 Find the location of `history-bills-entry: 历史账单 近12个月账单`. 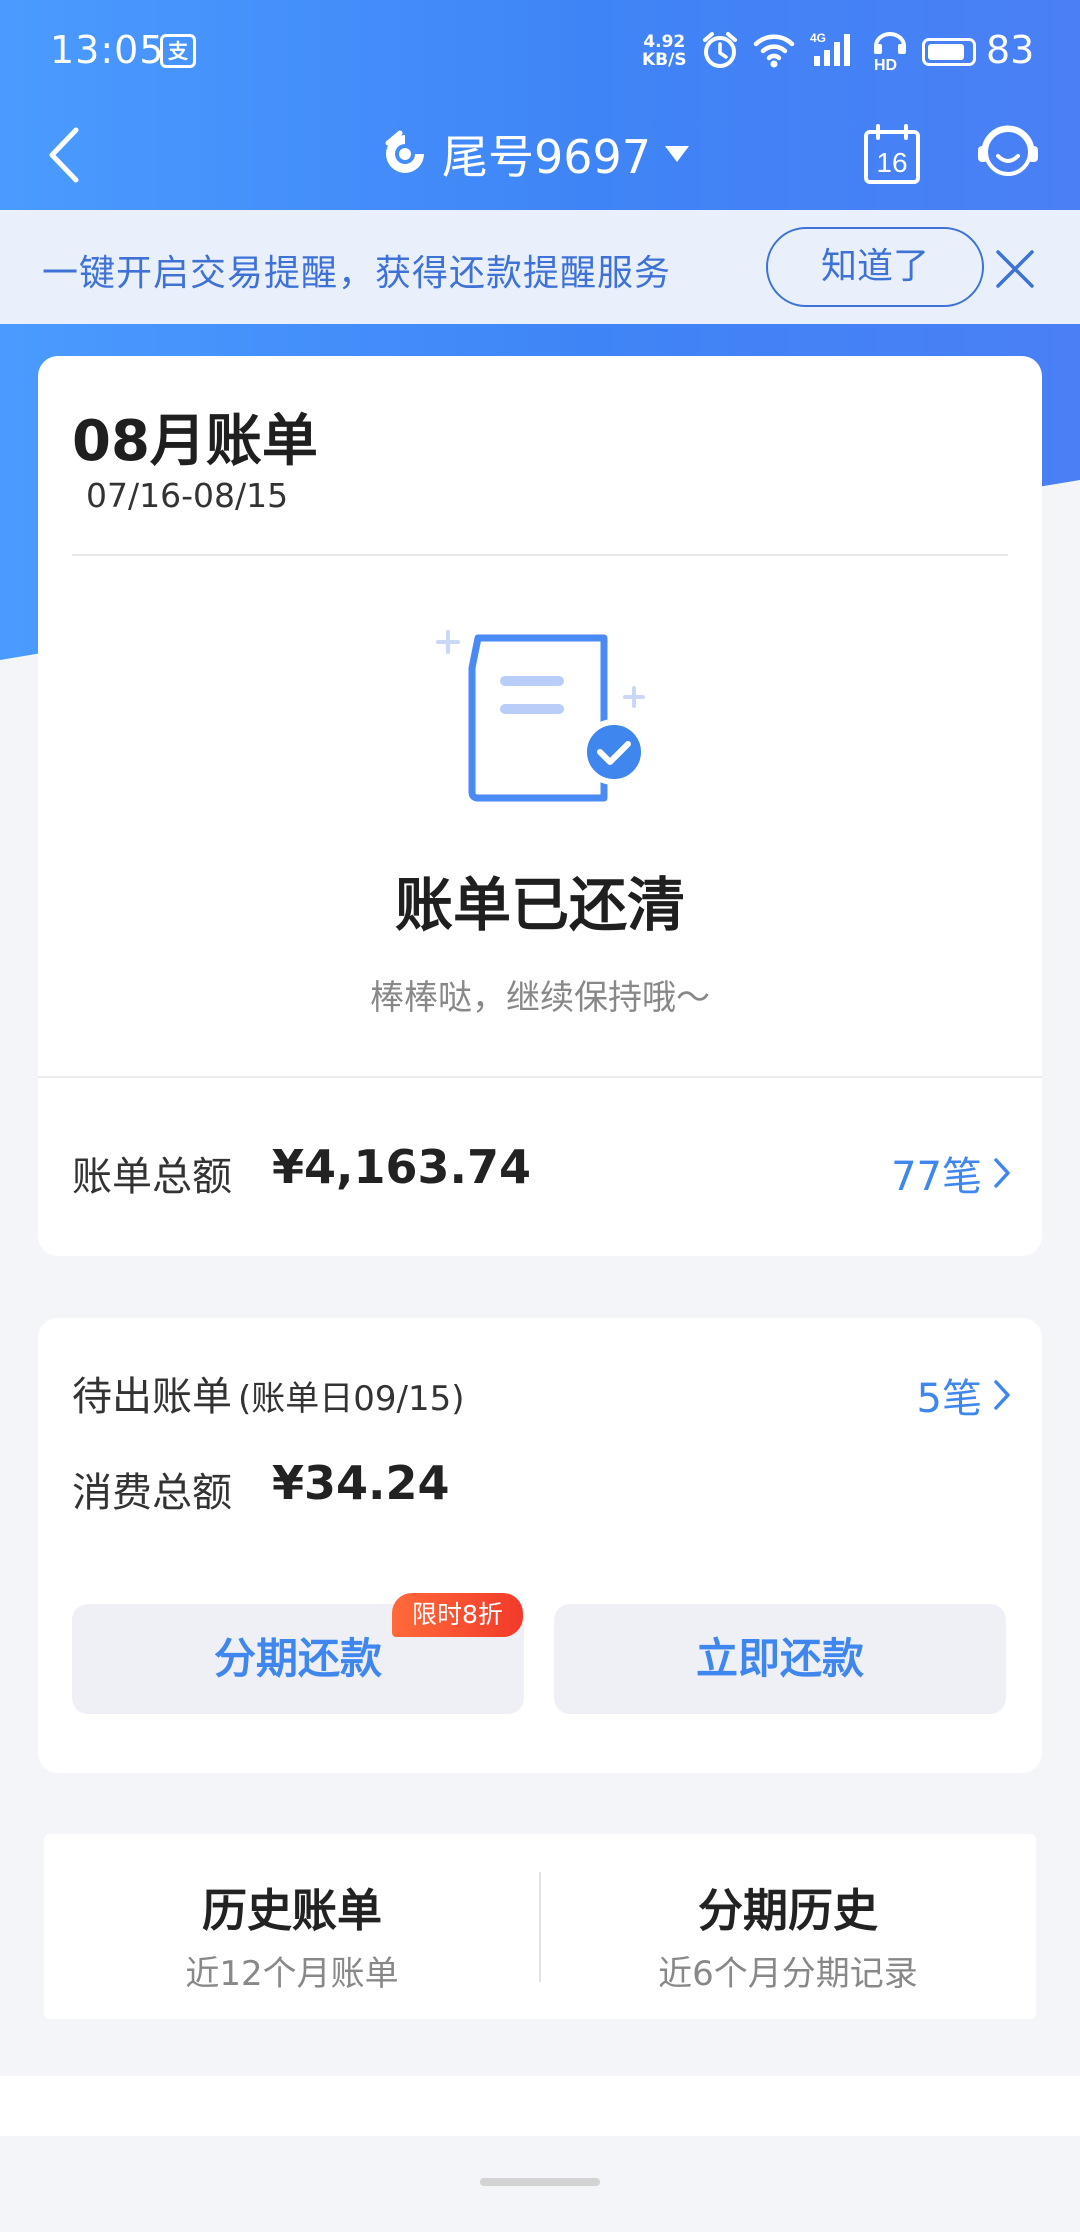

history-bills-entry: 历史账单 近12个月账单 is located at coordinates (292, 1926).